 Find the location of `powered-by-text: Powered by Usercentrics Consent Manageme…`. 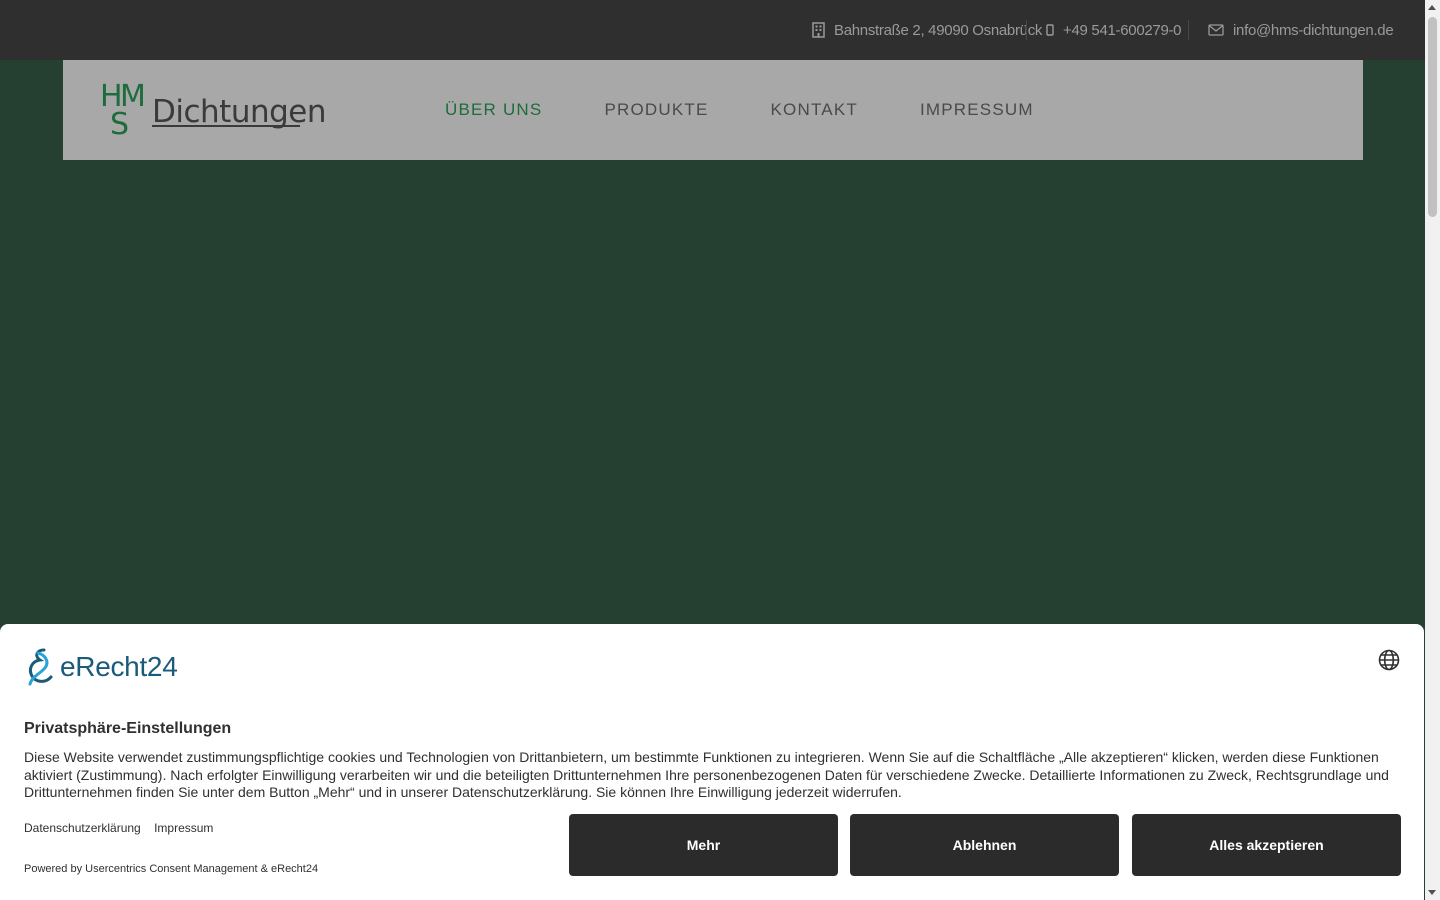

powered-by-text: Powered by Usercentrics Consent Manageme… is located at coordinates (171, 869).